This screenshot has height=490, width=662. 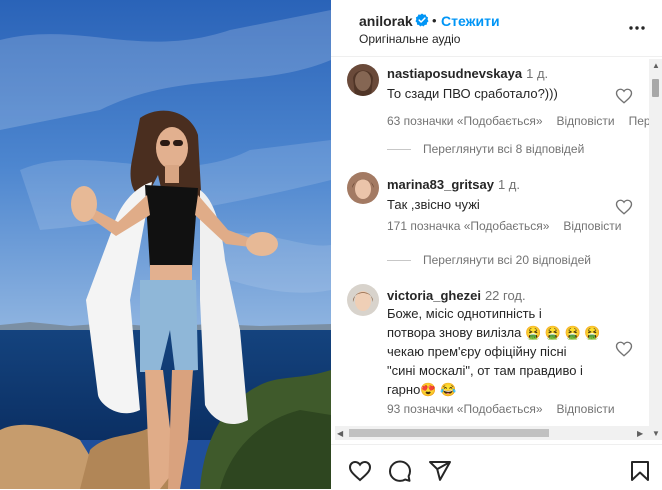 What do you see at coordinates (454, 73) in the screenshot?
I see `comment-username: nastiaposudnevskaya` at bounding box center [454, 73].